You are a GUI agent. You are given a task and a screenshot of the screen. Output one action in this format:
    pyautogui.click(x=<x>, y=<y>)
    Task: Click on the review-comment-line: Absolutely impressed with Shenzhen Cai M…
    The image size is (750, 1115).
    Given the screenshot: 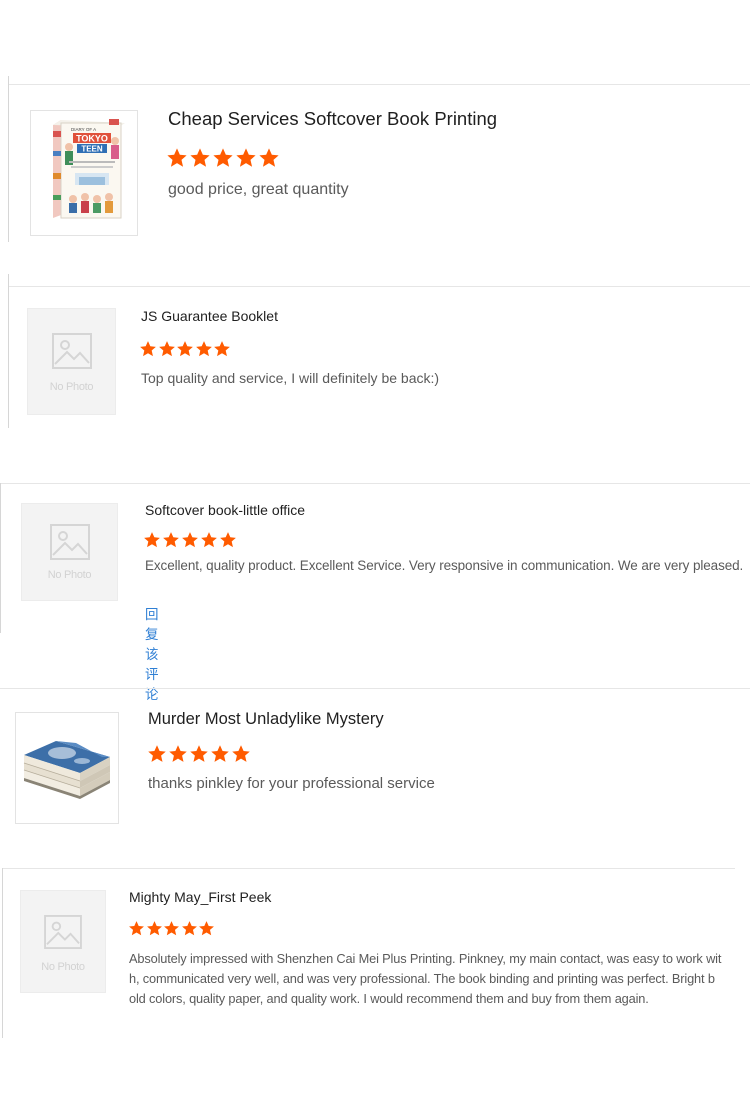 What is the action you would take?
    pyautogui.click(x=425, y=958)
    